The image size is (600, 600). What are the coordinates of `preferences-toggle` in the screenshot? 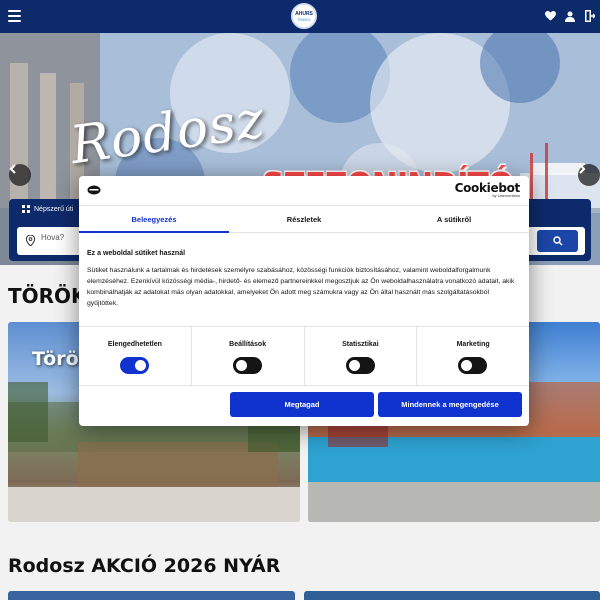 It's located at (247, 365).